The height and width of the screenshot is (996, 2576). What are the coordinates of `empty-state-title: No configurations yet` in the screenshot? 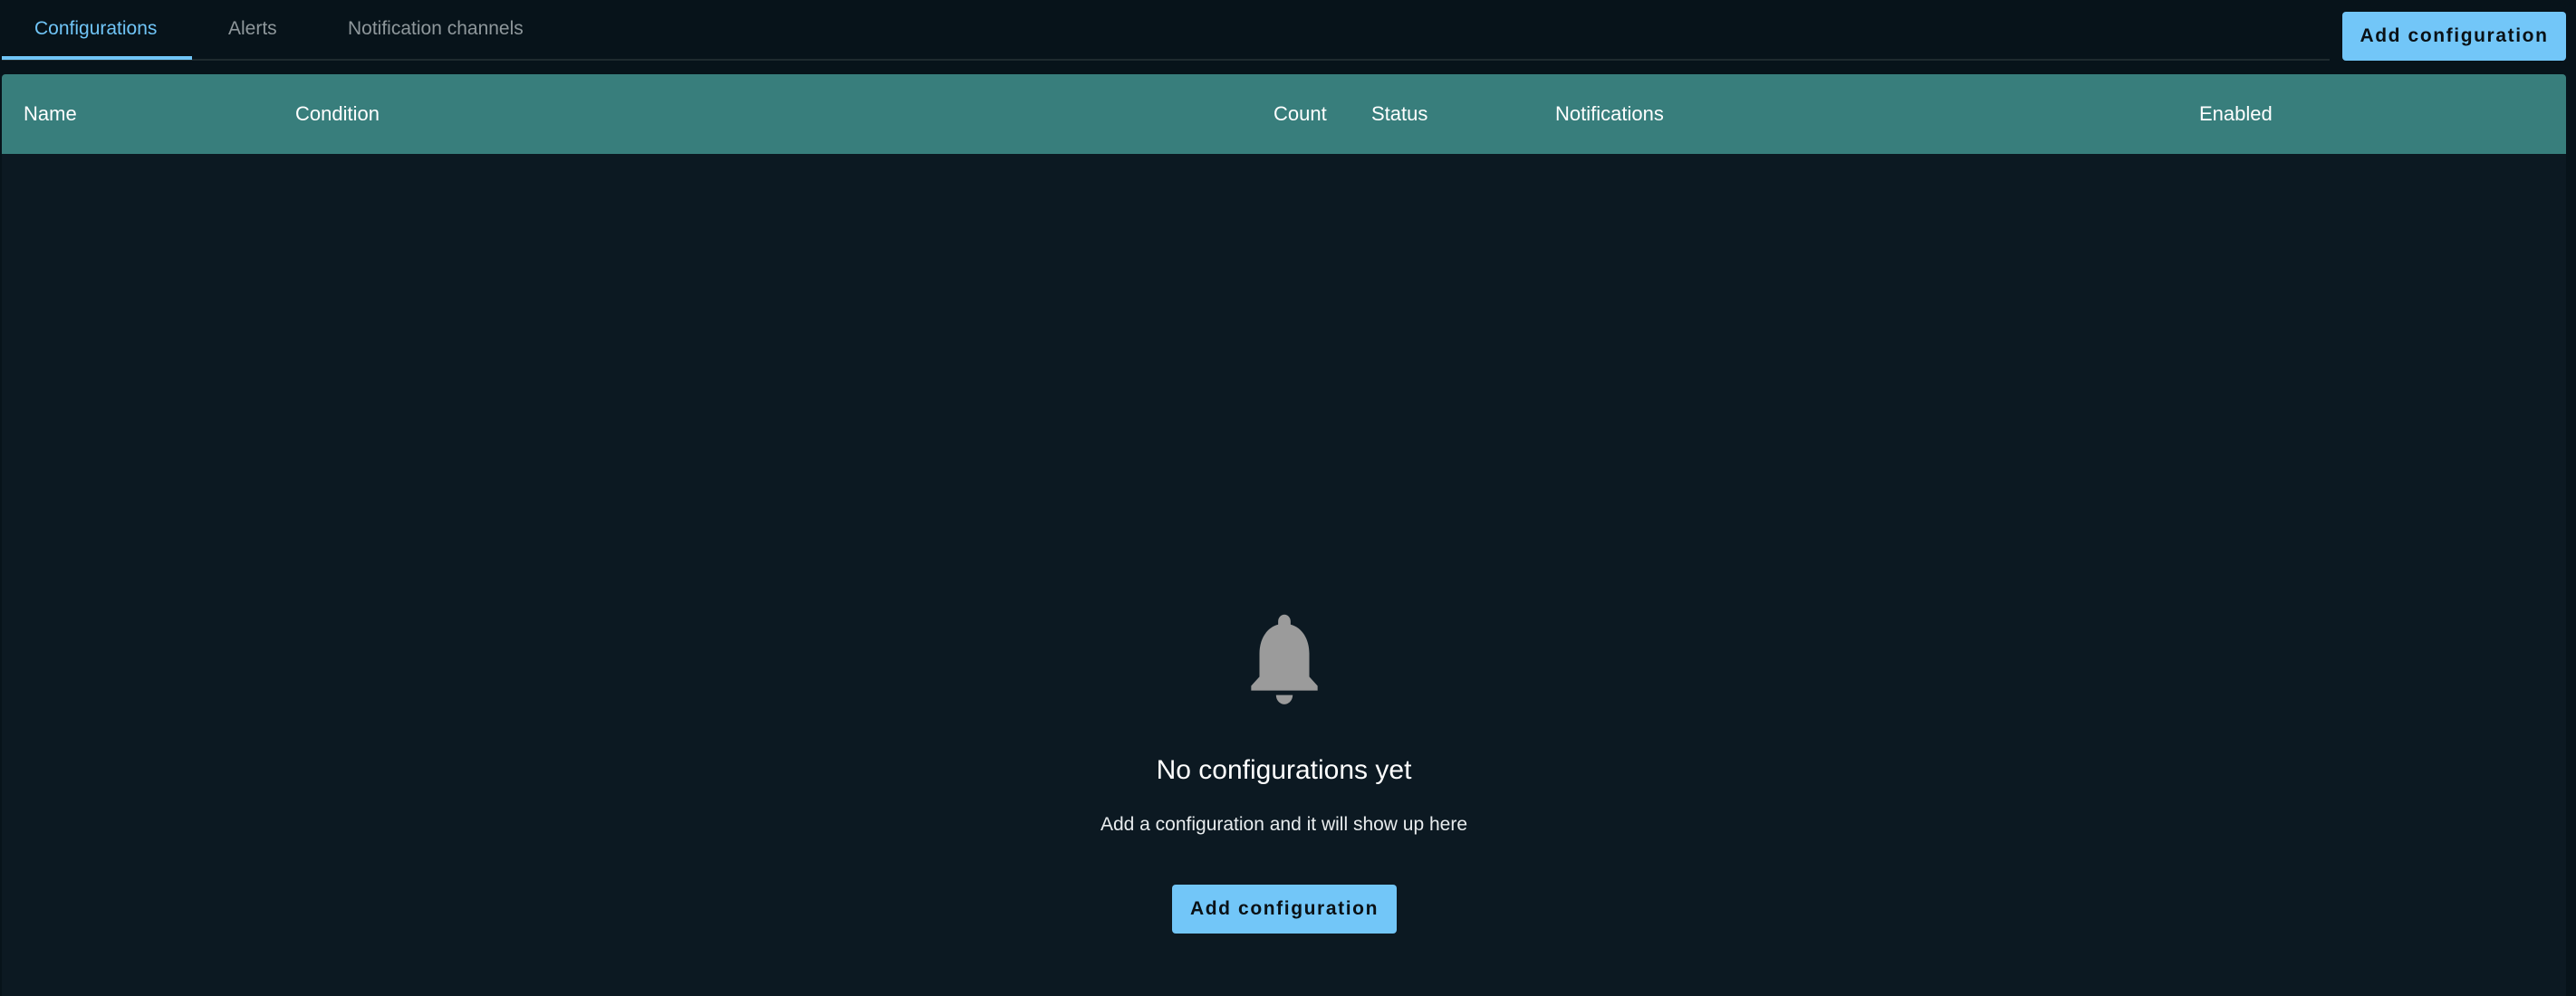 It's located at (1284, 770).